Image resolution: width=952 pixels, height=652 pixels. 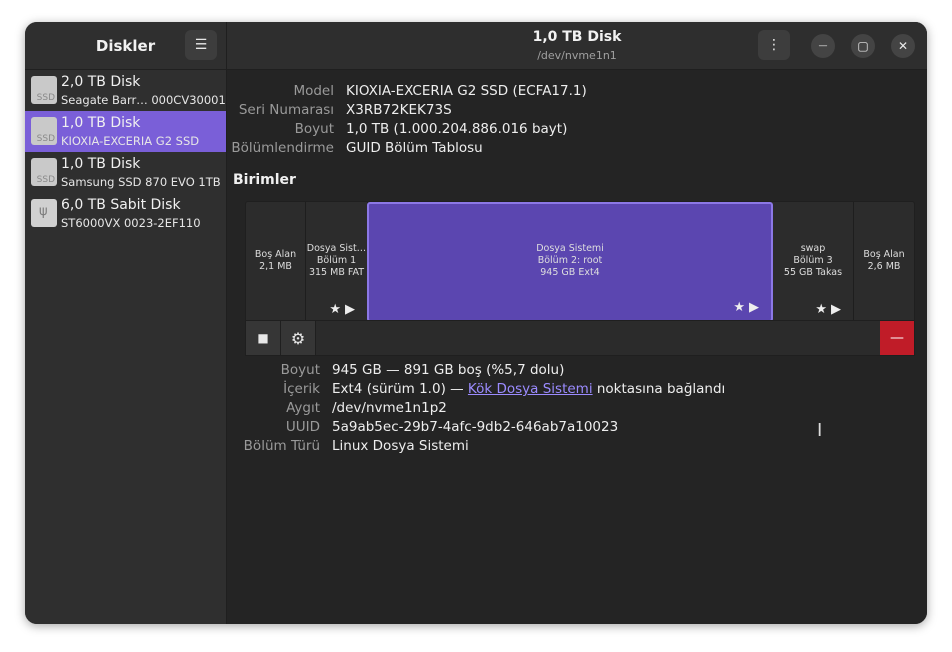 What do you see at coordinates (301, 389) in the screenshot?
I see `content-label: İçerik` at bounding box center [301, 389].